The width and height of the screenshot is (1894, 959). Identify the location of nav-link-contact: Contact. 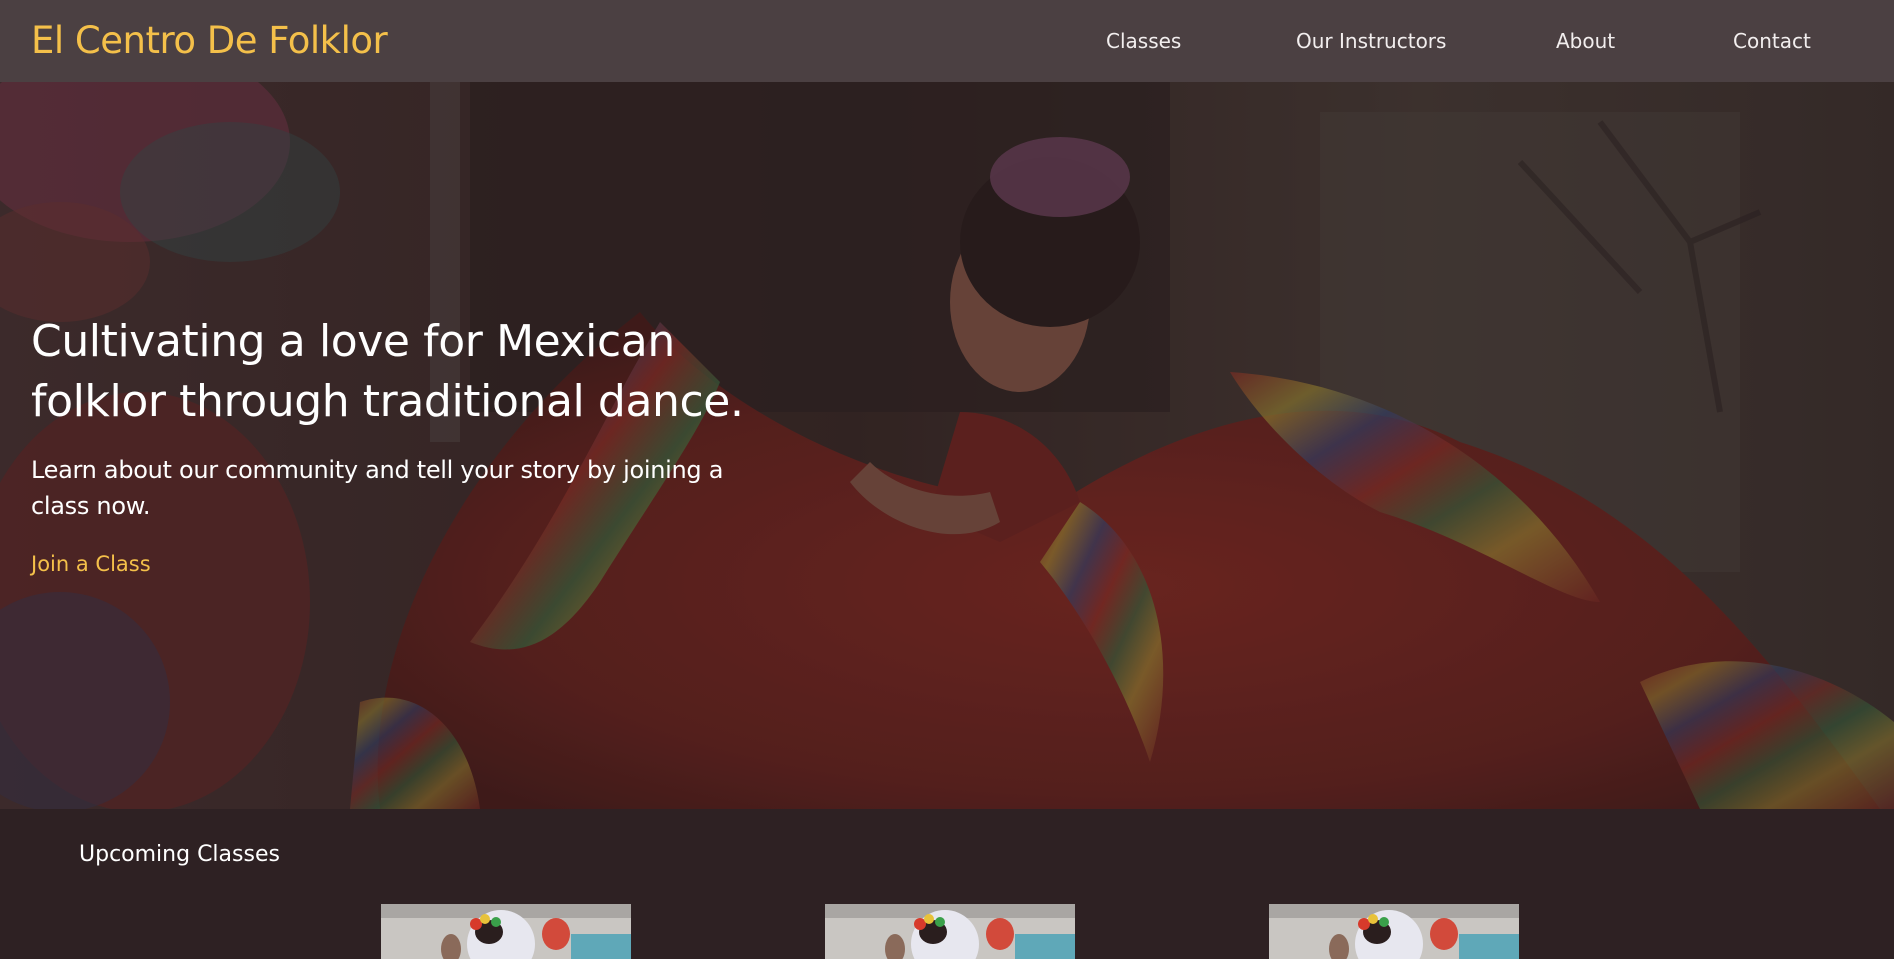
(1772, 41).